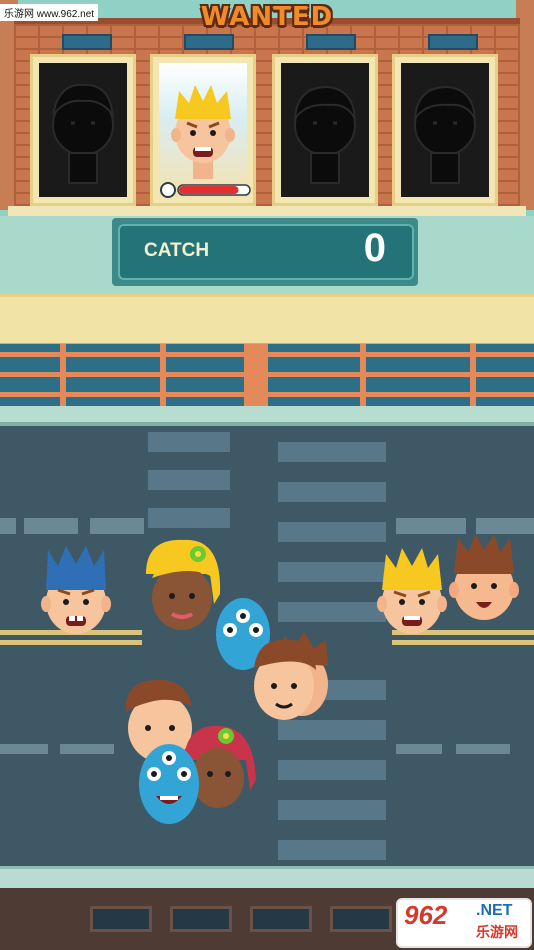 This screenshot has height=950, width=534. What do you see at coordinates (49, 12) in the screenshot?
I see `watermark-text: 乐游网 www.962.net` at bounding box center [49, 12].